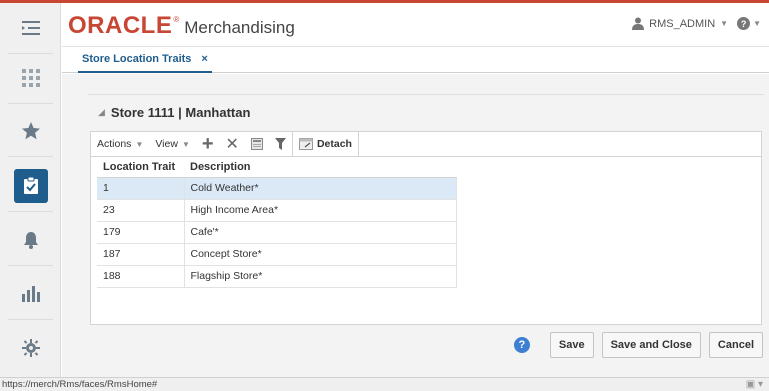 The image size is (769, 391). I want to click on help-menu: ? ▼, so click(749, 23).